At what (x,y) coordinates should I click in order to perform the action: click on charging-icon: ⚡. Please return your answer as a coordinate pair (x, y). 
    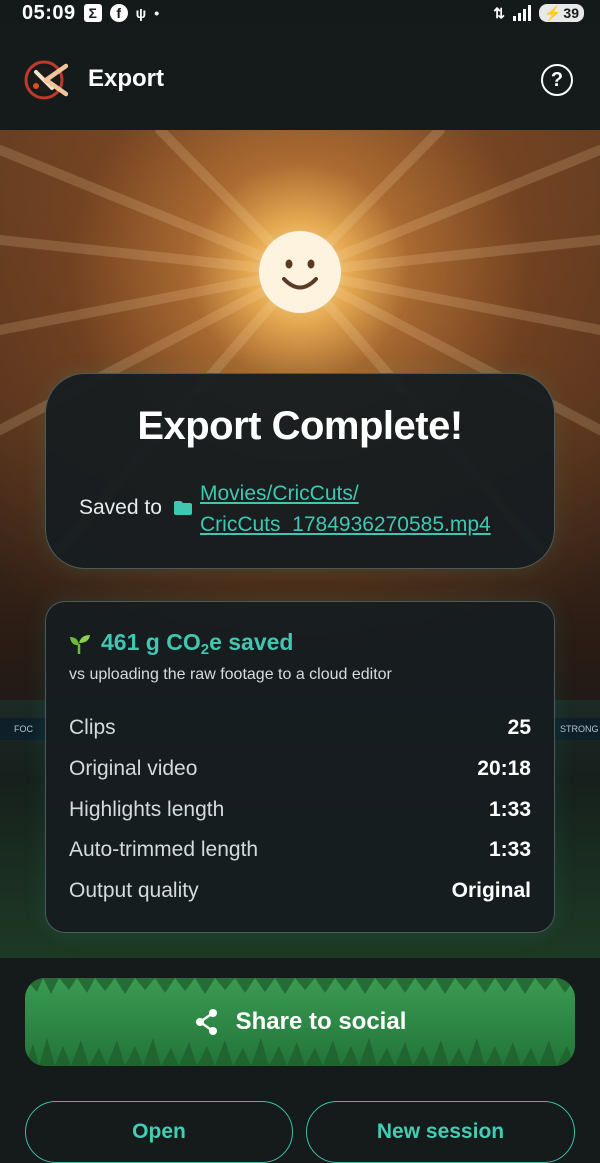
    Looking at the image, I should click on (552, 12).